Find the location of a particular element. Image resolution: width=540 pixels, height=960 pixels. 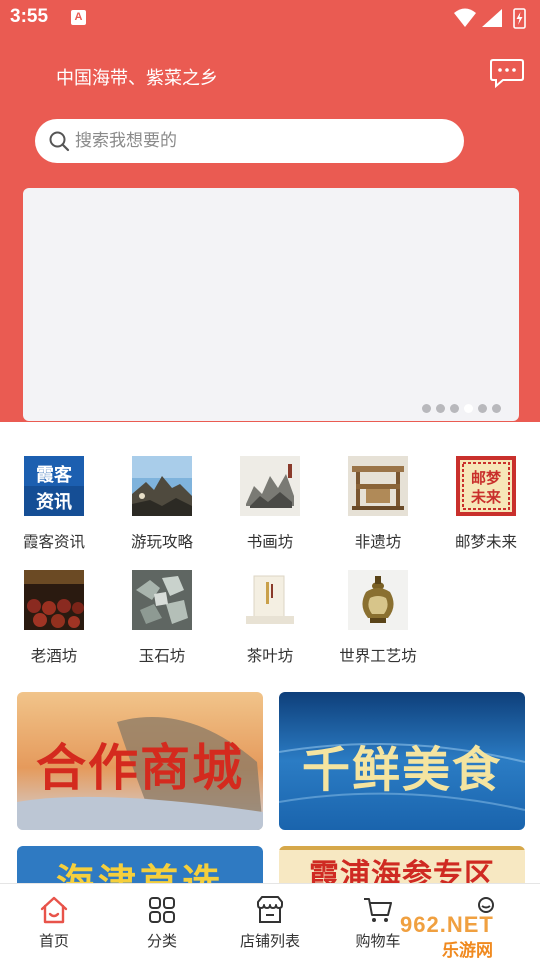

nav-store-list: 店铺列表 is located at coordinates (270, 922).